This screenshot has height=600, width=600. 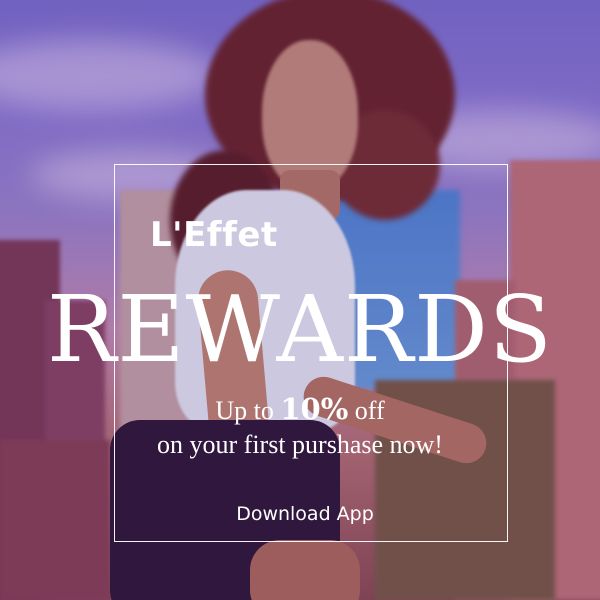 What do you see at coordinates (300, 444) in the screenshot?
I see `offer-line-2: on your first purshase now!` at bounding box center [300, 444].